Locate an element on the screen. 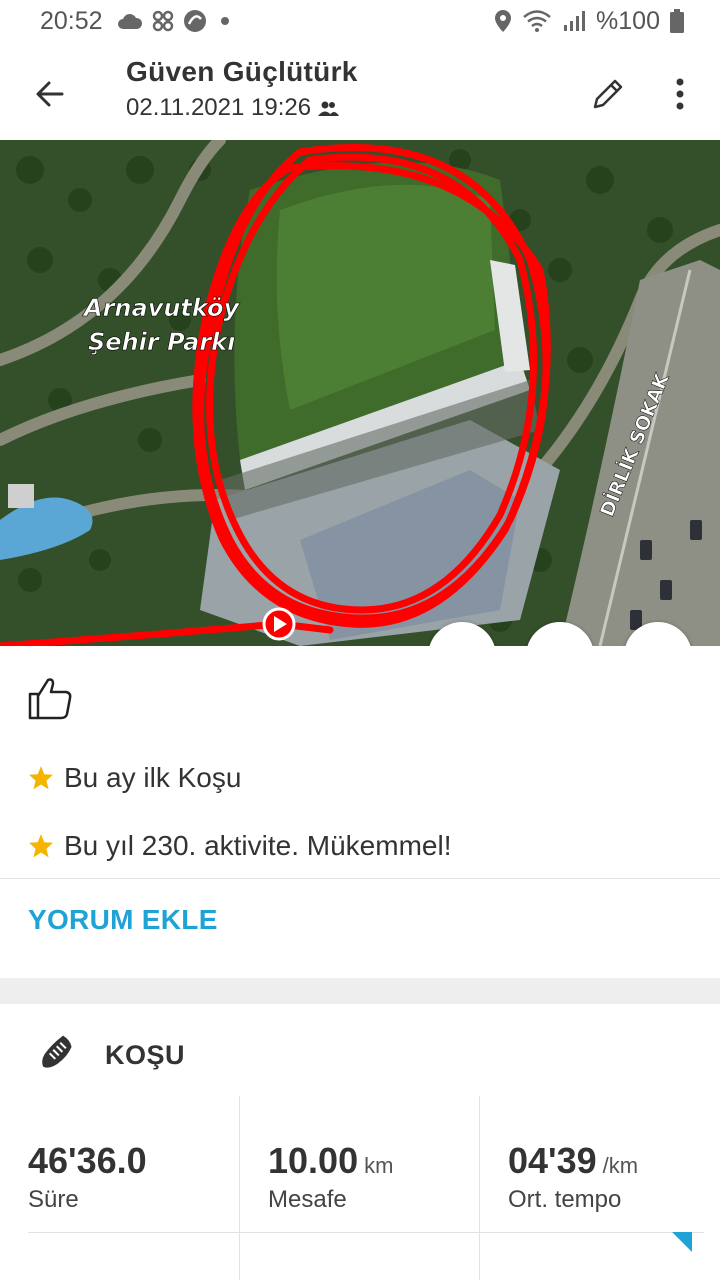 The image size is (720, 1280). cloud-icon is located at coordinates (129, 21).